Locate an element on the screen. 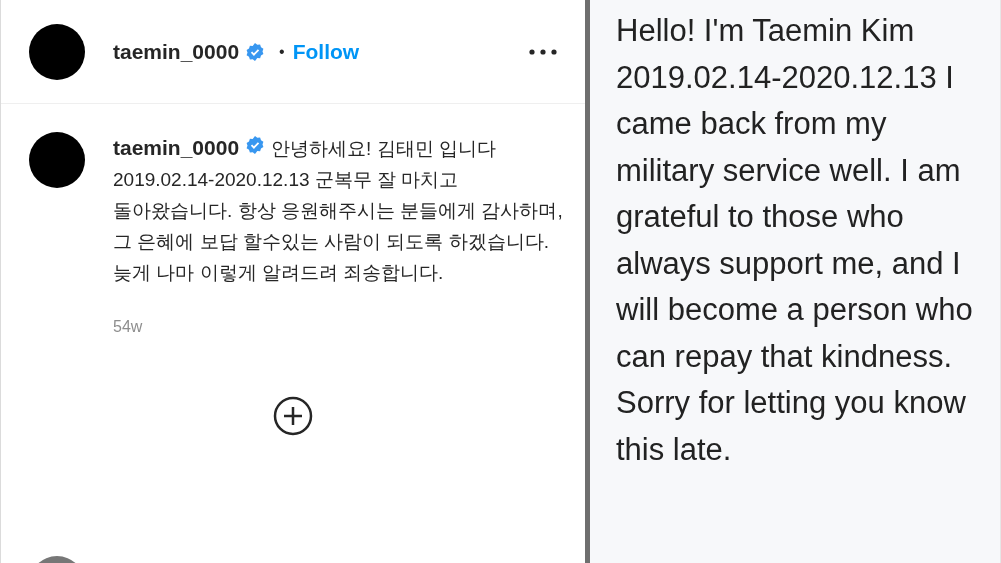 The image size is (1001, 563). more-options-icon is located at coordinates (543, 51).